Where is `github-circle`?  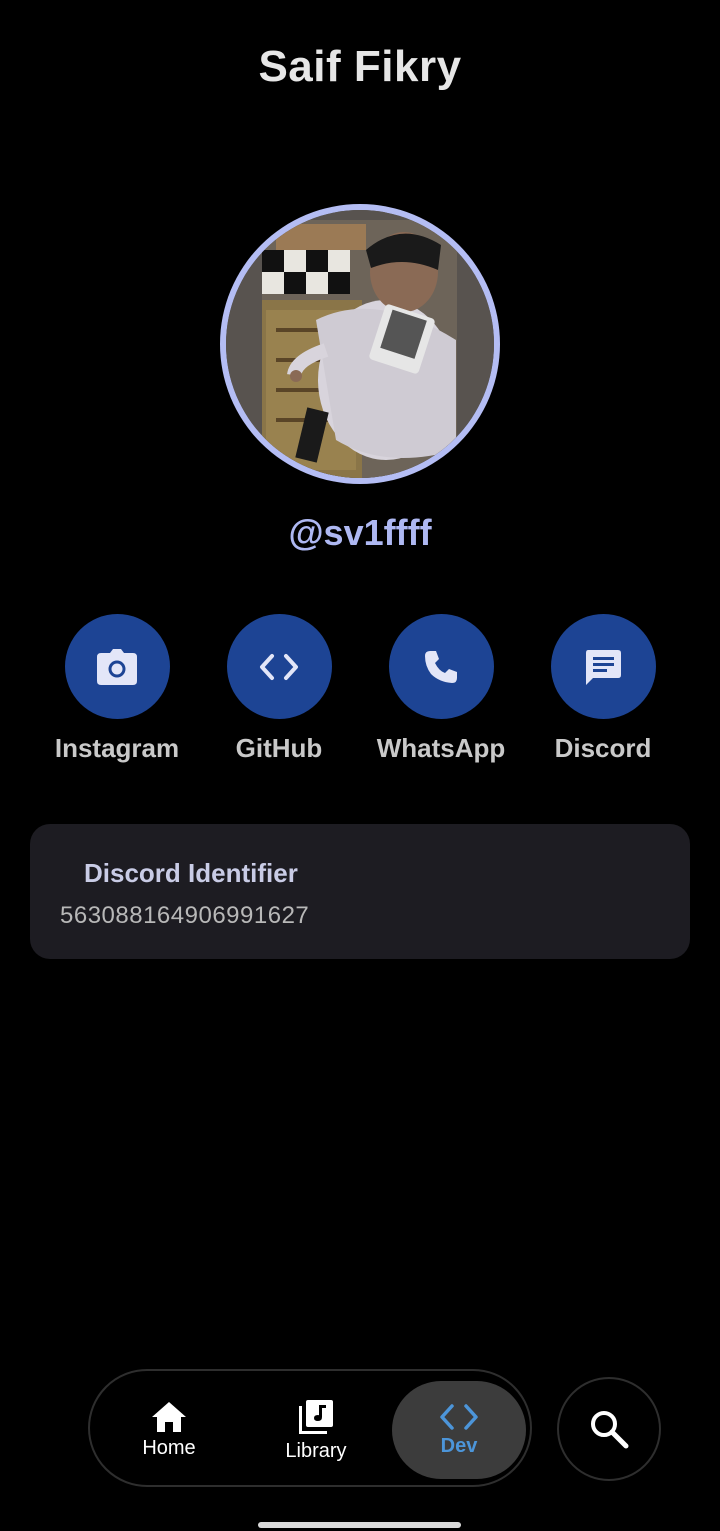 github-circle is located at coordinates (279, 666).